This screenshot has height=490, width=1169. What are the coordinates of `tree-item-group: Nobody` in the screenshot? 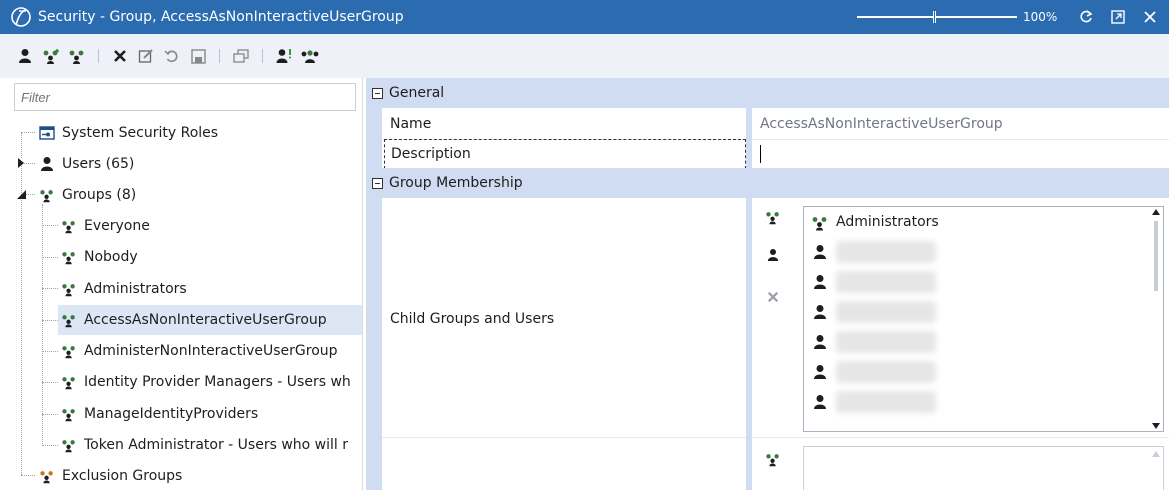 It's located at (99, 257).